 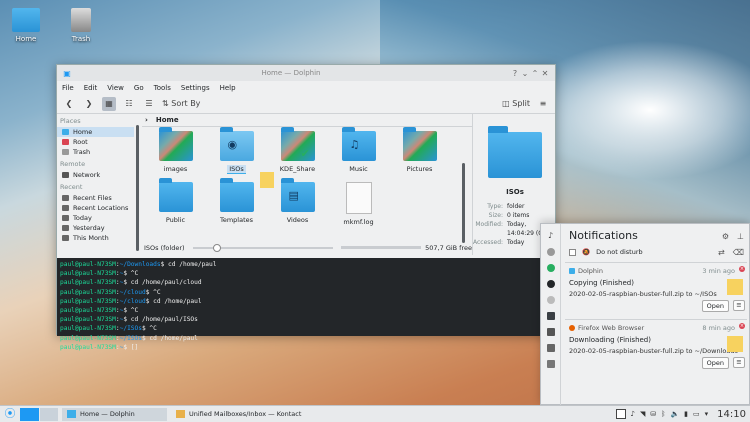 What do you see at coordinates (297, 169) in the screenshot?
I see `file-label: KDE_Share` at bounding box center [297, 169].